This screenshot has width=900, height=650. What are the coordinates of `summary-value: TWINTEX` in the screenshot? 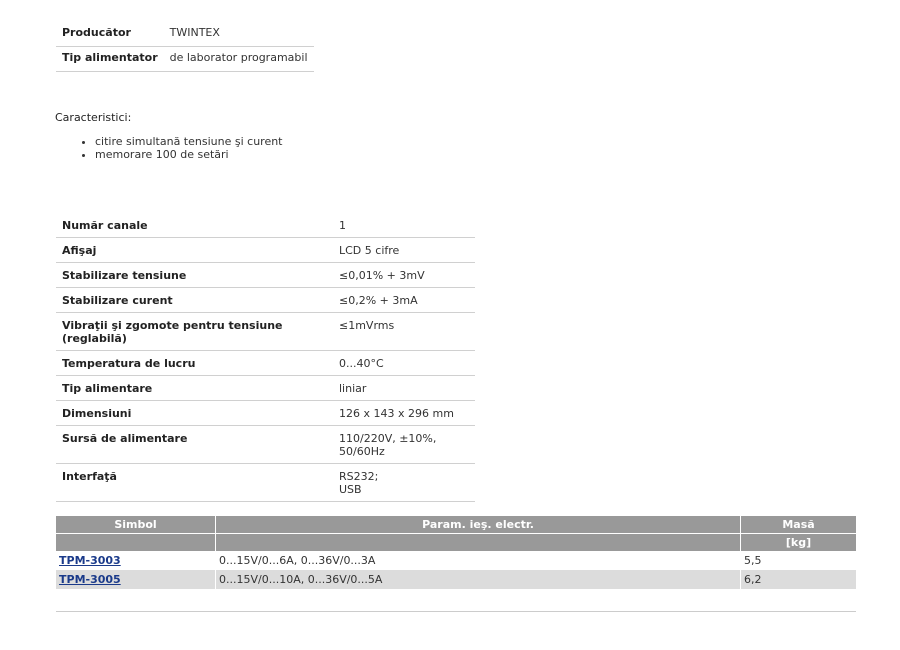 It's located at (238, 34).